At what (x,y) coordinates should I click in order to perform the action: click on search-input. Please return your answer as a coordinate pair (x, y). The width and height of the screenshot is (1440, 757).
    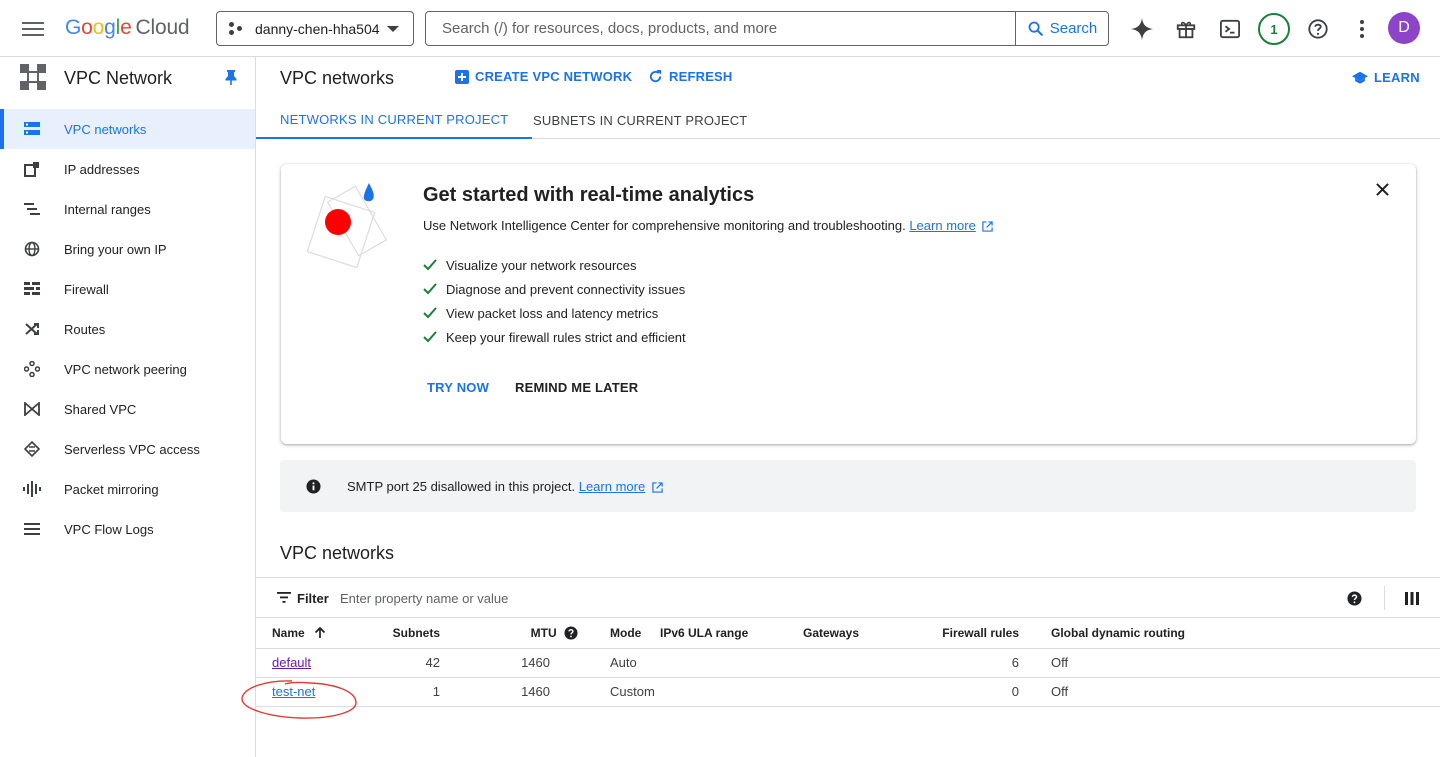
    Looking at the image, I should click on (720, 28).